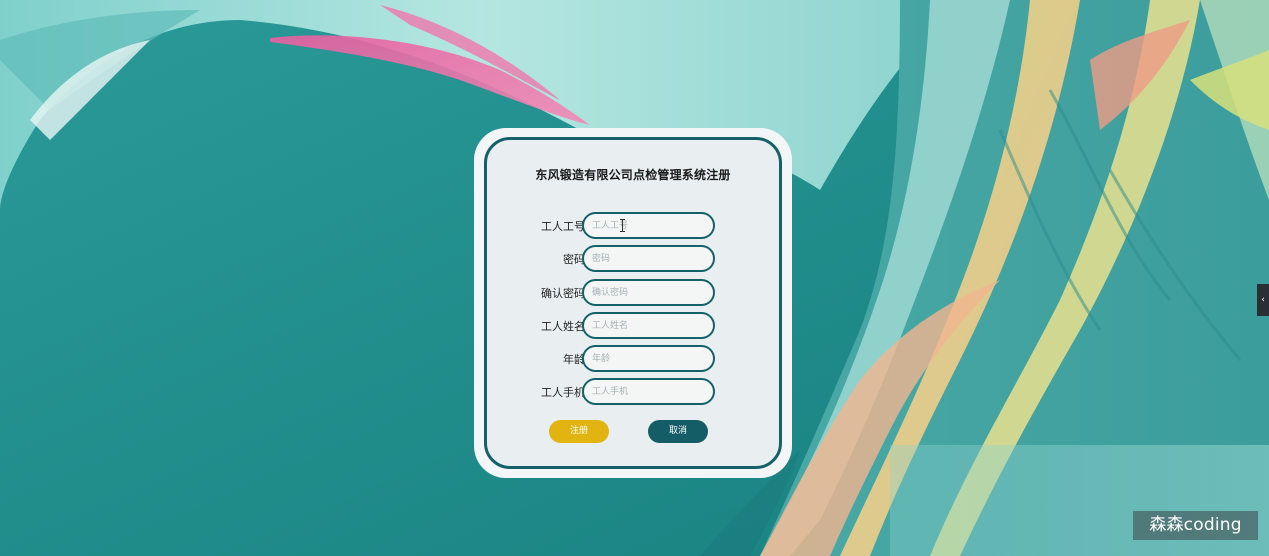 The image size is (1269, 556). Describe the element at coordinates (563, 326) in the screenshot. I see `worker-name-label: 工人姓名` at that location.